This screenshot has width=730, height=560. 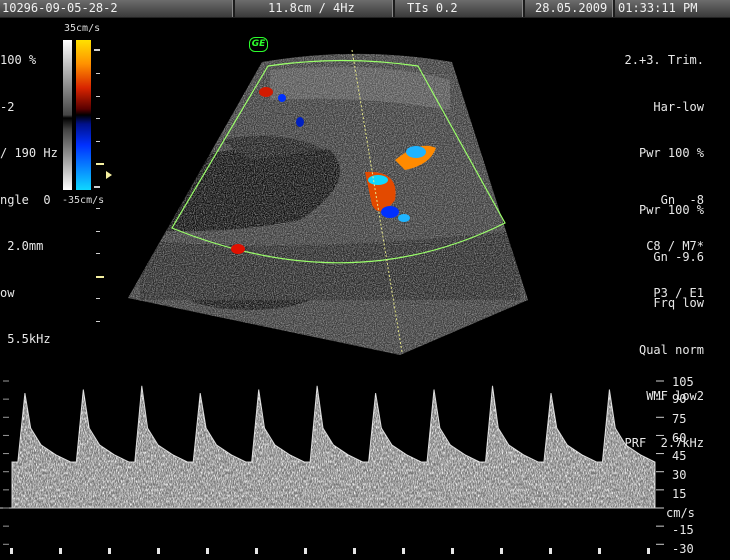 I want to click on velocity-label: -15, so click(x=683, y=530).